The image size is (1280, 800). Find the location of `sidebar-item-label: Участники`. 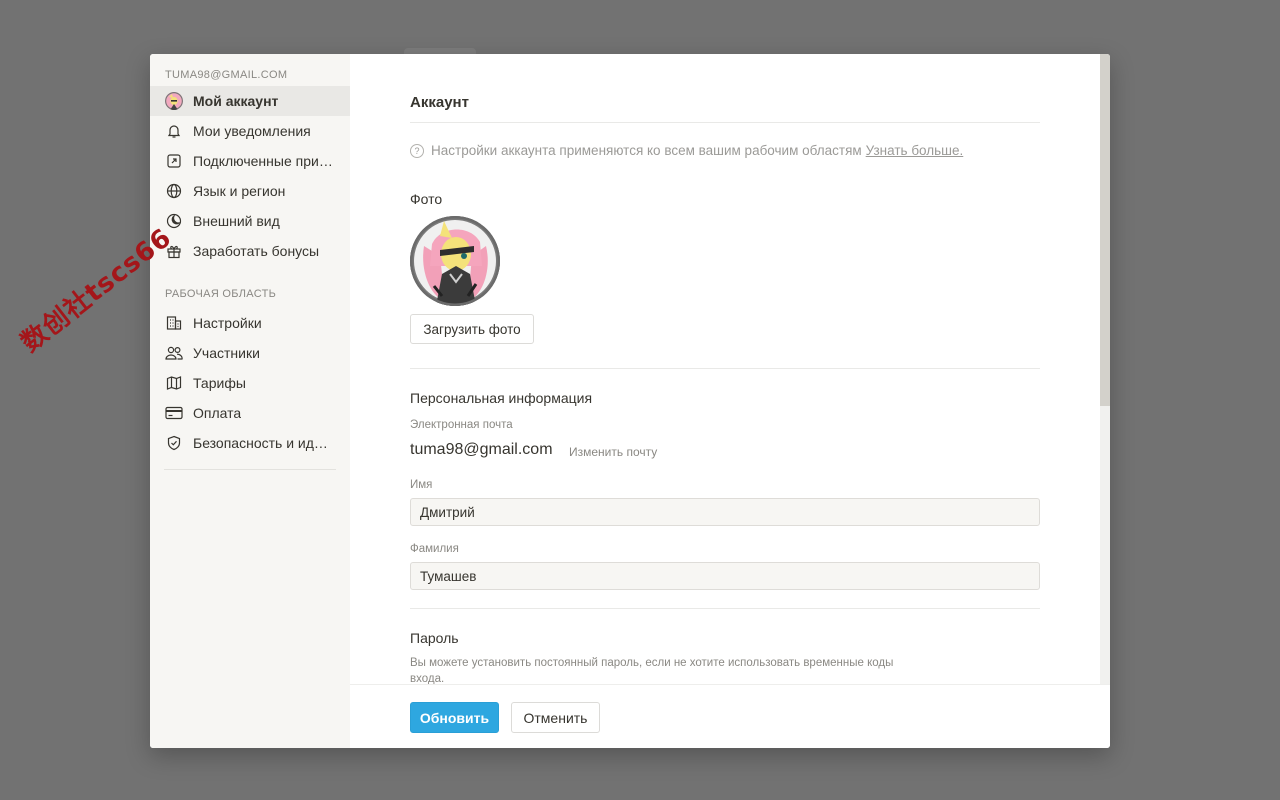

sidebar-item-label: Участники is located at coordinates (226, 353).